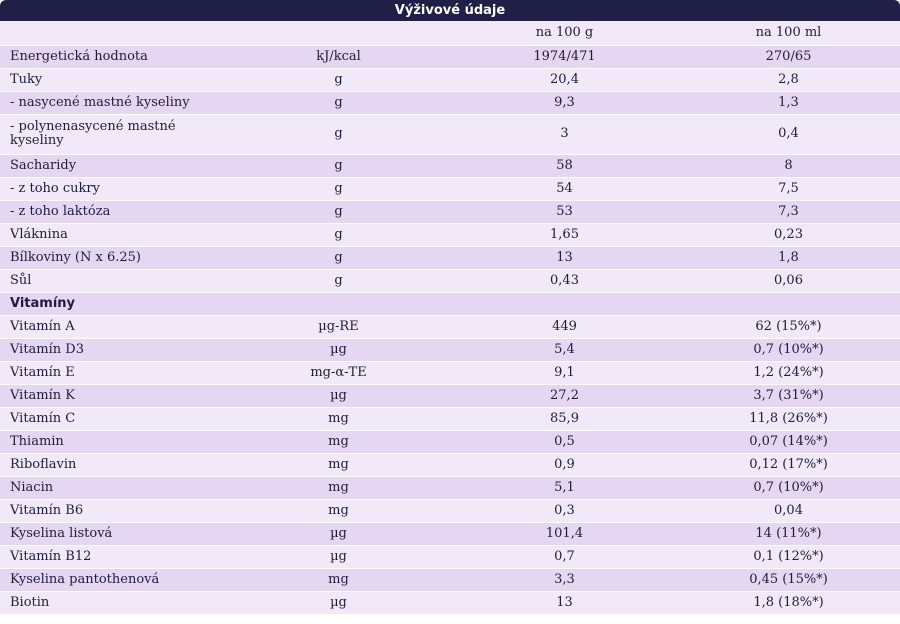 Image resolution: width=900 pixels, height=624 pixels. What do you see at coordinates (338, 373) in the screenshot?
I see `unit: mg-α-TE` at bounding box center [338, 373].